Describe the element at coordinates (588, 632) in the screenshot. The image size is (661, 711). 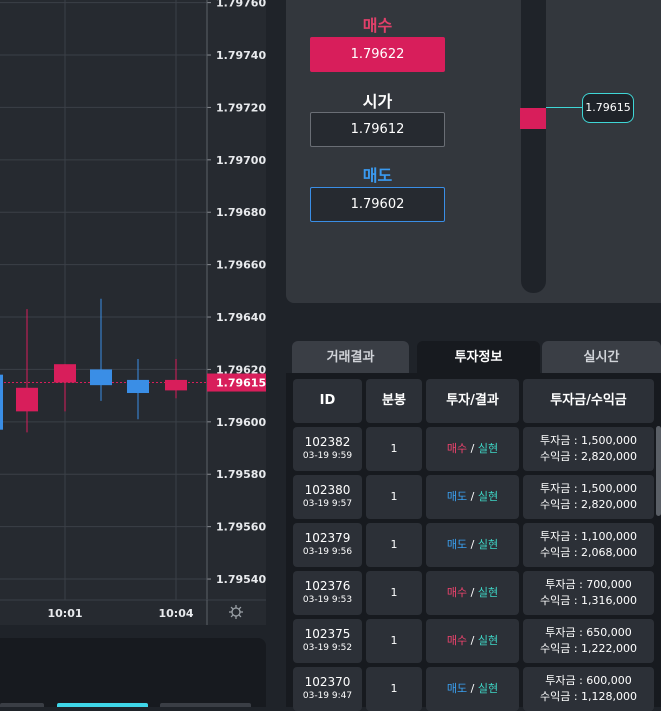
I see `invest-amount: 투자금 : 650,000` at that location.